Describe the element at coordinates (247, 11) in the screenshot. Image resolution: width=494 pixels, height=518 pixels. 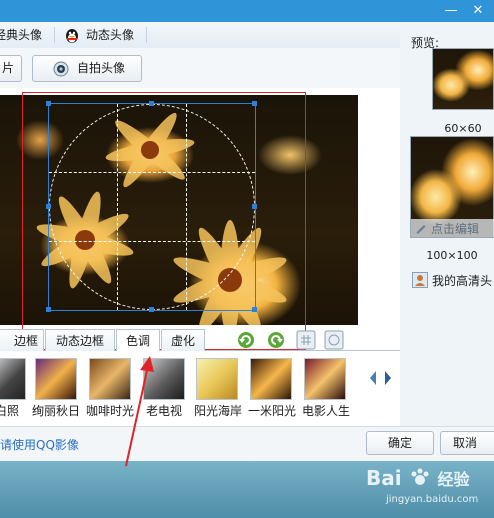
I see `title-bar` at that location.